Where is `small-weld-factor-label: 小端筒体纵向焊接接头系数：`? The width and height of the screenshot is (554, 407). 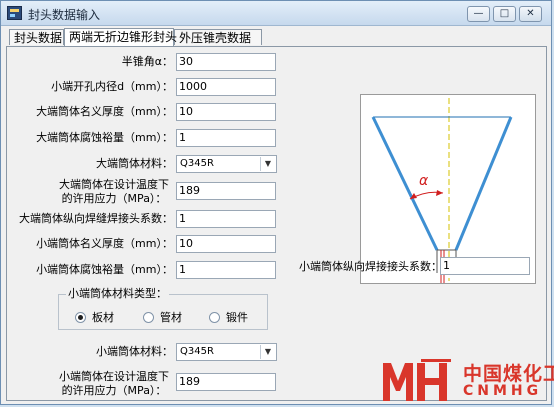
small-weld-factor-label: 小端筒体纵向焊接接头系数： is located at coordinates (370, 266).